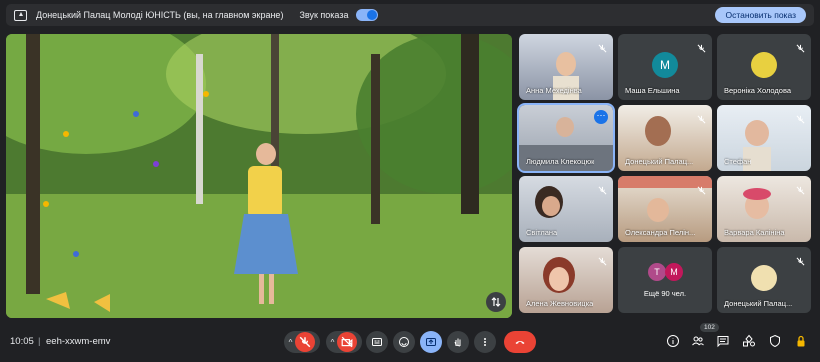  I want to click on lock-icon, so click(801, 341).